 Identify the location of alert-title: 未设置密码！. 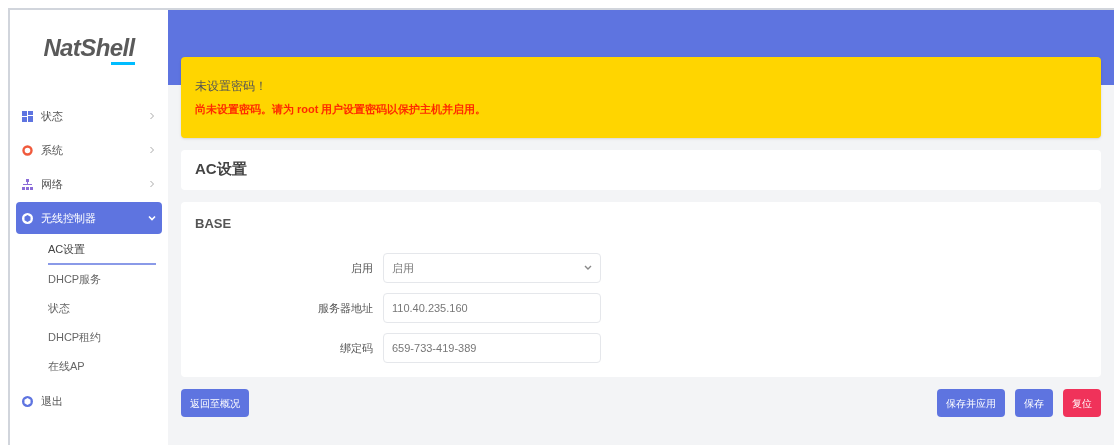
(231, 86).